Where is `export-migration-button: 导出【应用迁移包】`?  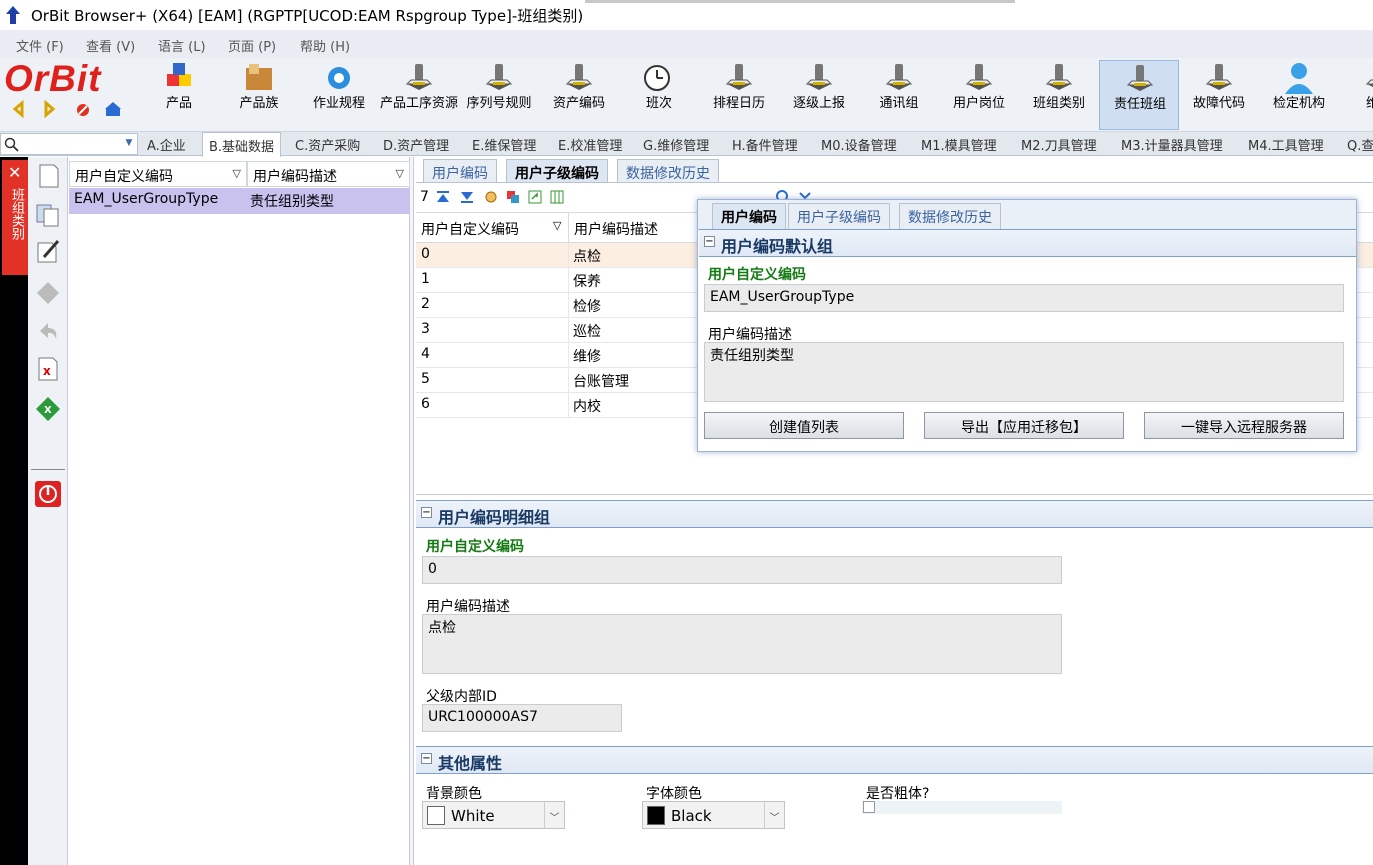
export-migration-button: 导出【应用迁移包】 is located at coordinates (1024, 425).